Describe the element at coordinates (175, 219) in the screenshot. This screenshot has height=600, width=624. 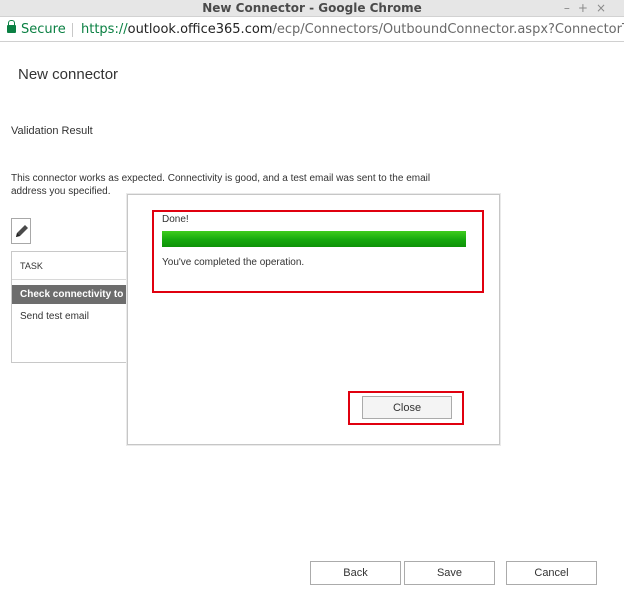
I see `status-label: Done!` at that location.